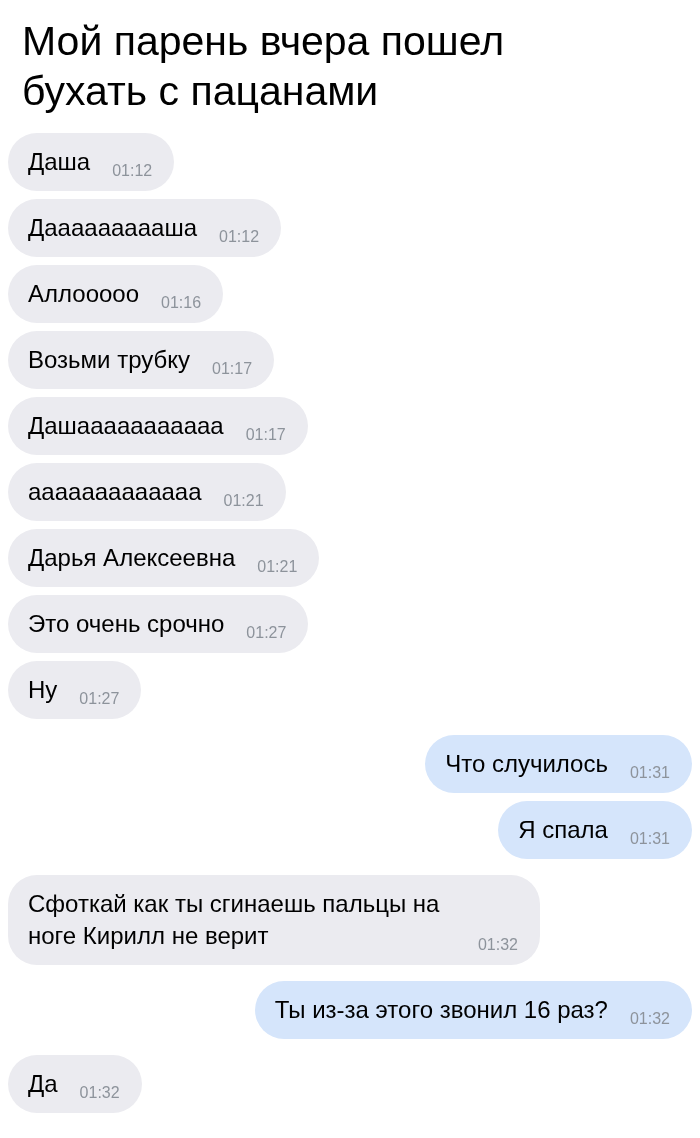 This screenshot has height=1138, width=700. What do you see at coordinates (563, 830) in the screenshot?
I see `message-text: Я спала` at bounding box center [563, 830].